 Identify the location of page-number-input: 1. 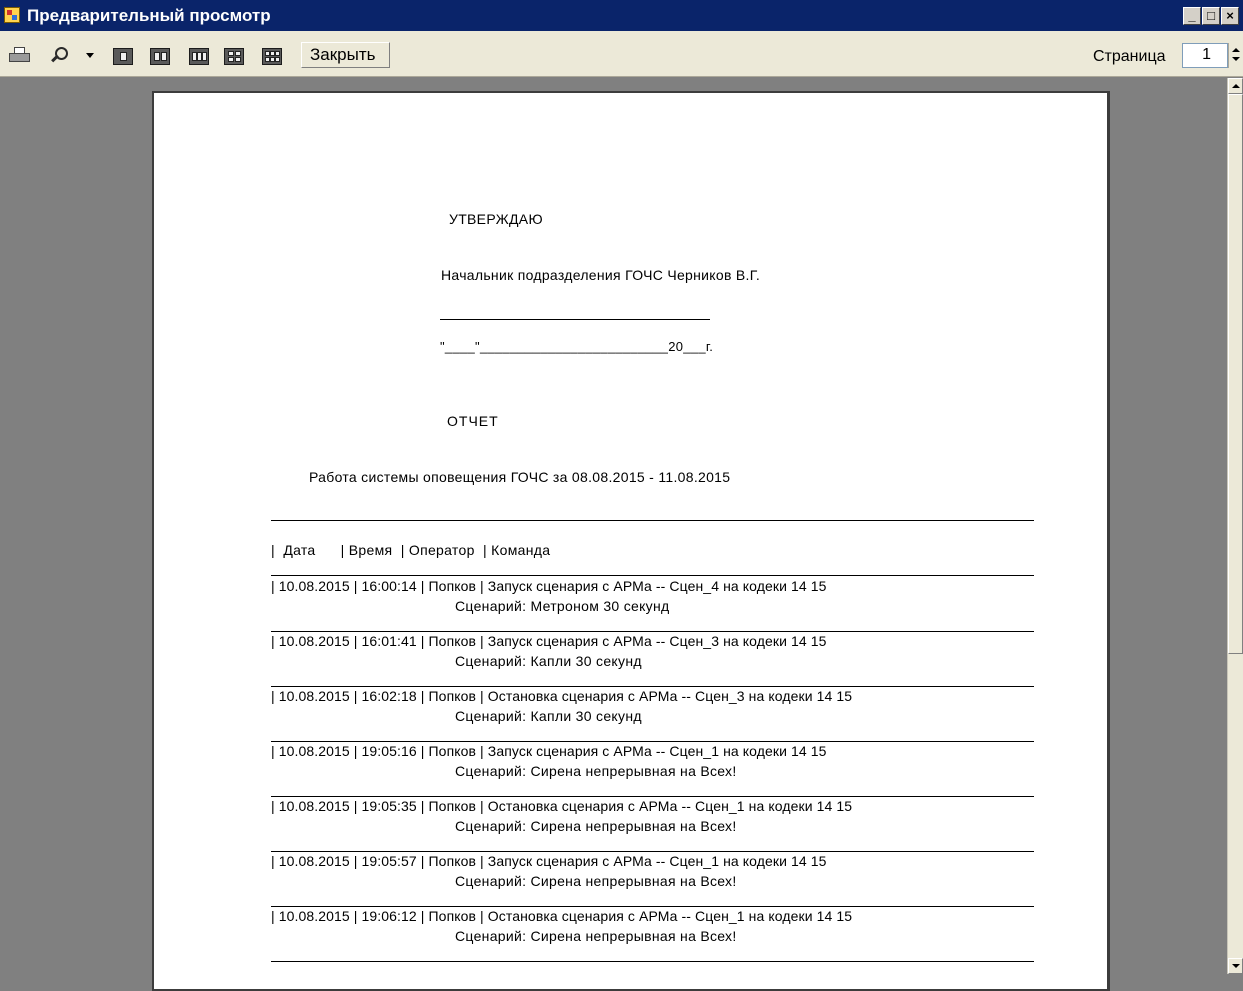
(1205, 55).